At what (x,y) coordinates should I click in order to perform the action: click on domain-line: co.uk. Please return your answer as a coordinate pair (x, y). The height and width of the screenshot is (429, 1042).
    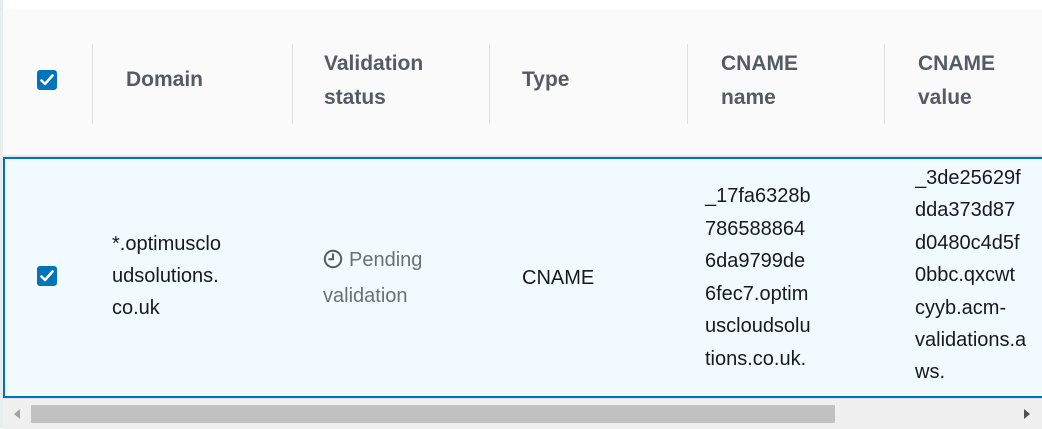
    Looking at the image, I should click on (136, 308).